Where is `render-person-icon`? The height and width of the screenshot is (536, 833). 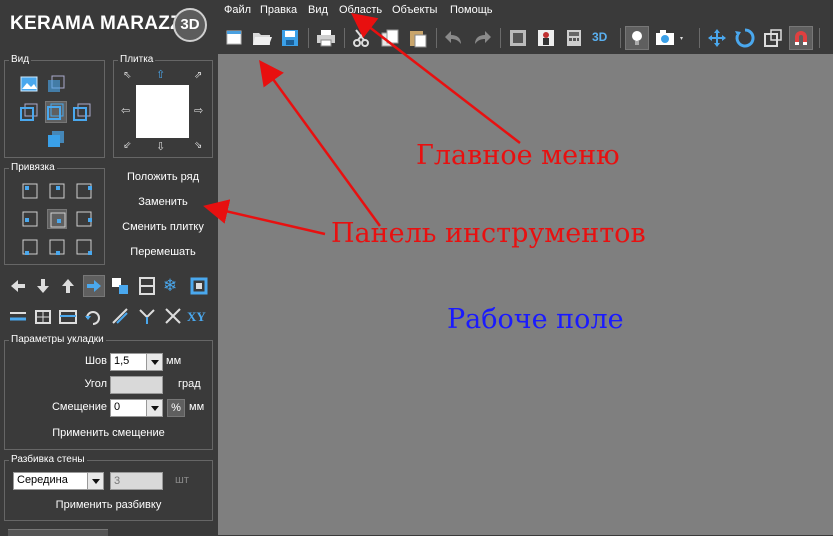 render-person-icon is located at coordinates (546, 38).